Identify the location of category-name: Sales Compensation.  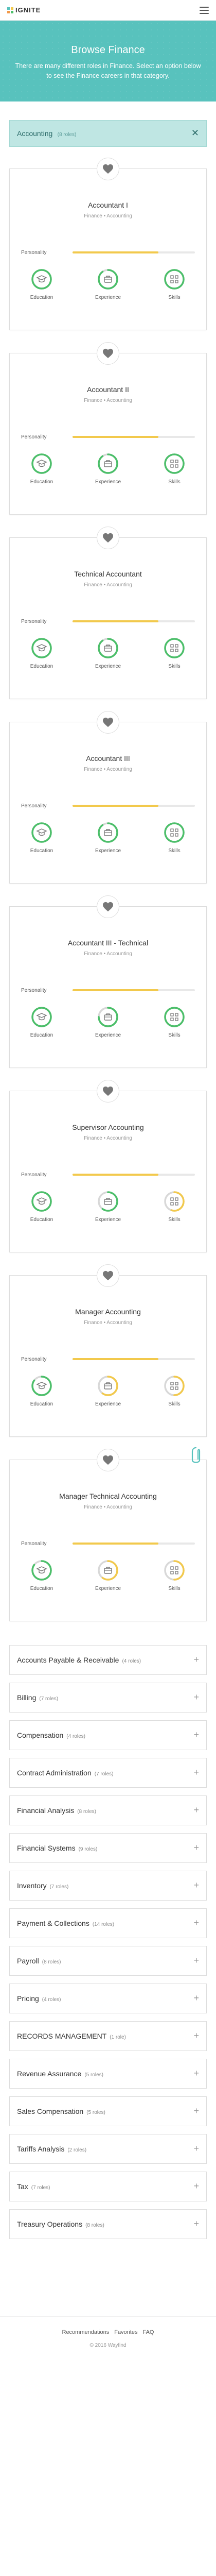
(50, 2111).